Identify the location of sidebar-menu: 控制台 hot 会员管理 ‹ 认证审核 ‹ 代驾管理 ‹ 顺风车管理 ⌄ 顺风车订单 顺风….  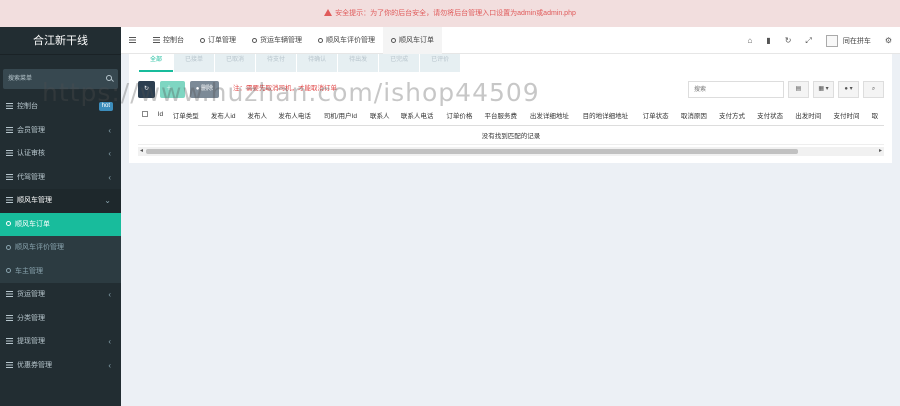
(60, 236).